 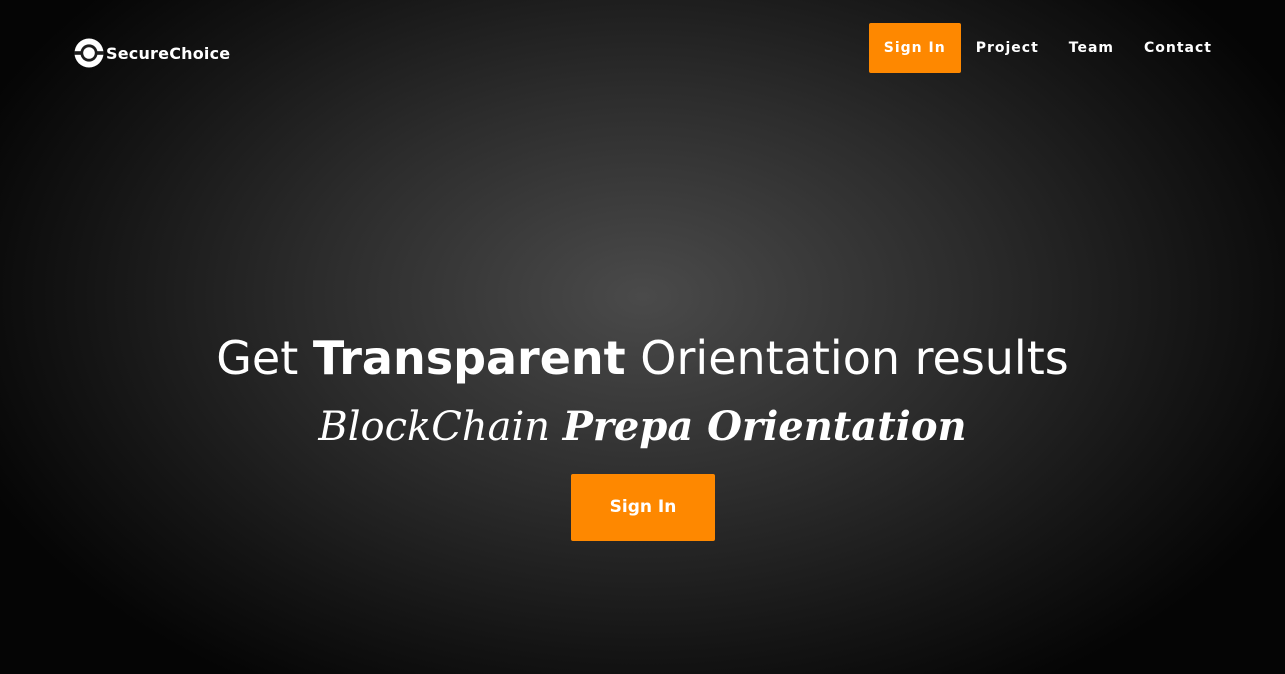 I want to click on hero-heading-strong: Transparent, so click(x=469, y=358).